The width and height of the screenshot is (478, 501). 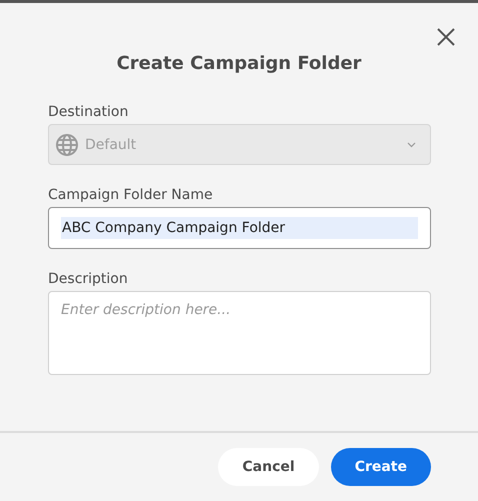 I want to click on dialog-title: Create Campaign Folder, so click(x=239, y=63).